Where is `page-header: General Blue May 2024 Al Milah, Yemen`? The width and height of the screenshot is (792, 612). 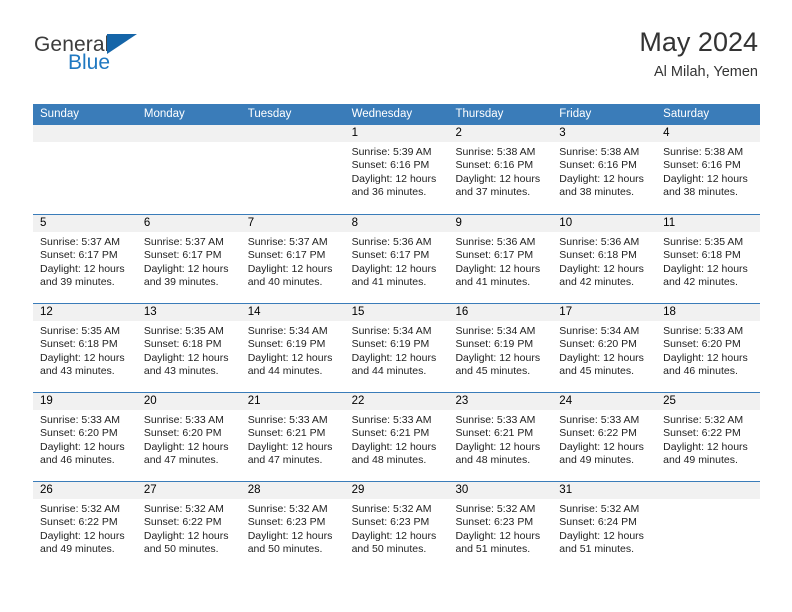 page-header: General Blue May 2024 Al Milah, Yemen is located at coordinates (396, 40).